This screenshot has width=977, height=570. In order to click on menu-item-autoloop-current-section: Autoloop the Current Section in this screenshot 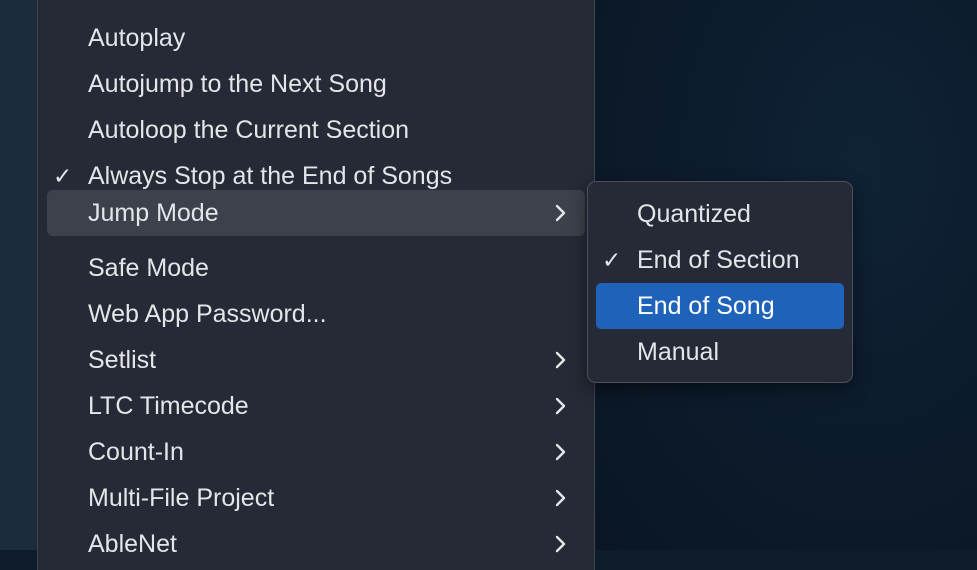, I will do `click(316, 130)`.